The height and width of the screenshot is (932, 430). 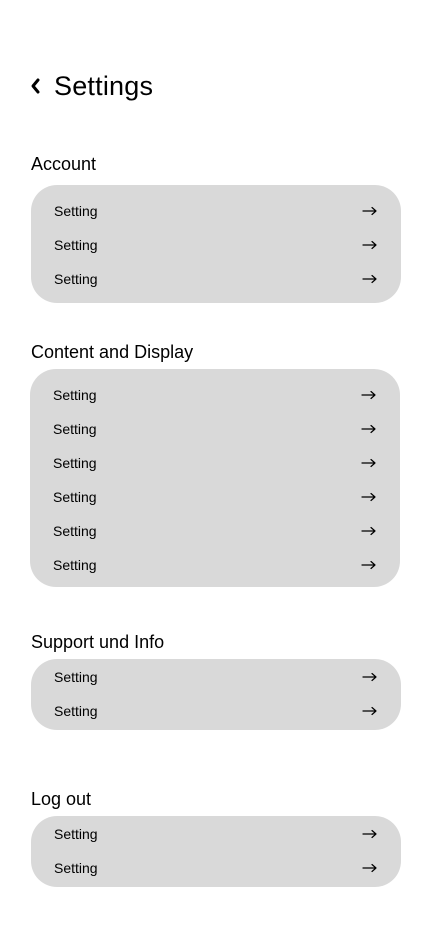 I want to click on section-label-account: Account, so click(x=64, y=164).